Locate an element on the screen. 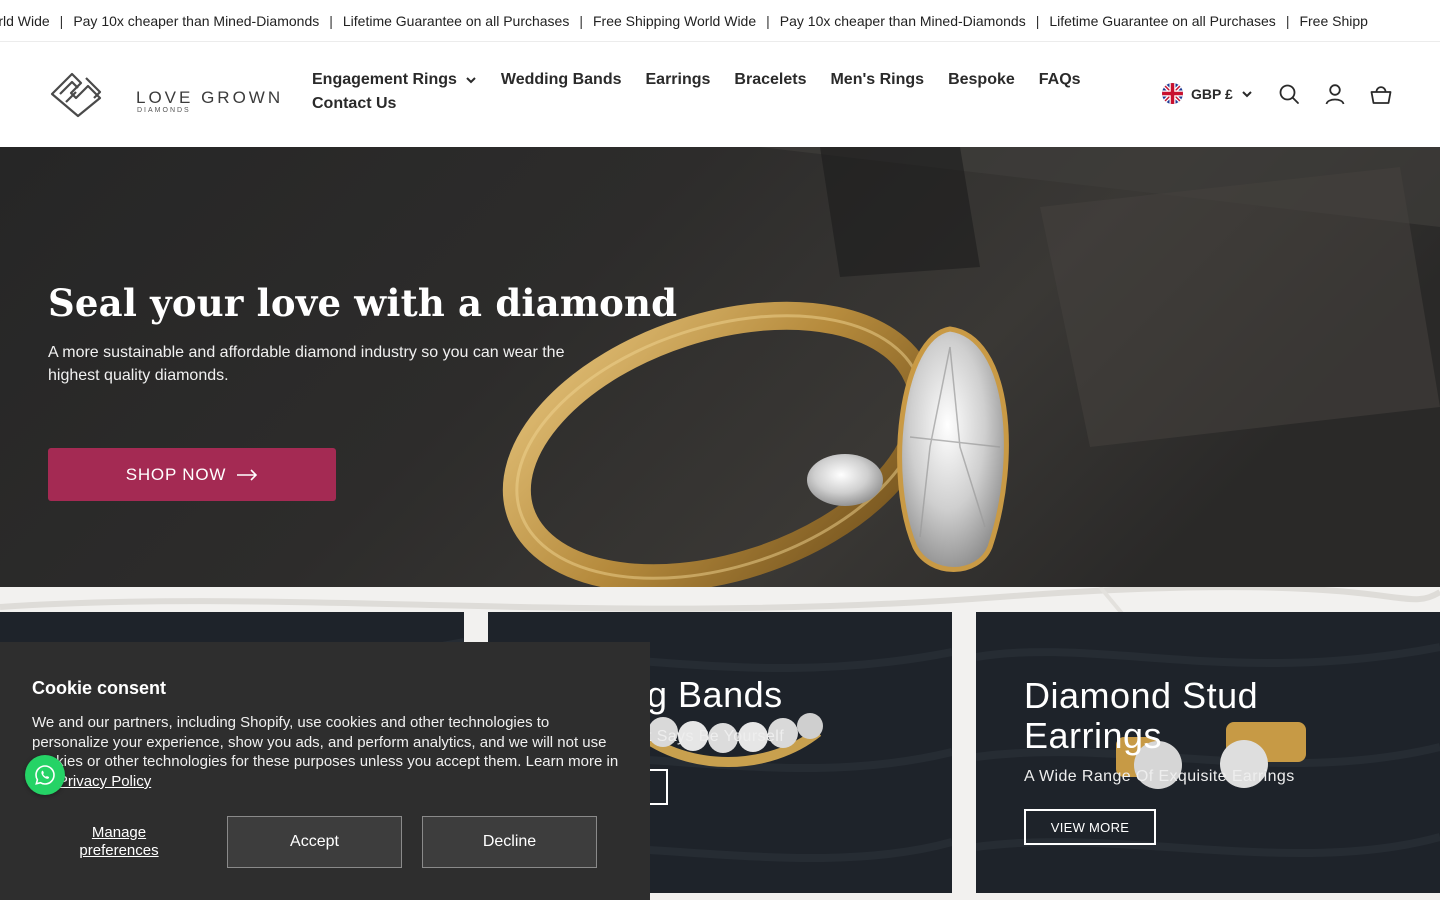 The height and width of the screenshot is (900, 1440). currency-selector: GBP £ is located at coordinates (1207, 93).